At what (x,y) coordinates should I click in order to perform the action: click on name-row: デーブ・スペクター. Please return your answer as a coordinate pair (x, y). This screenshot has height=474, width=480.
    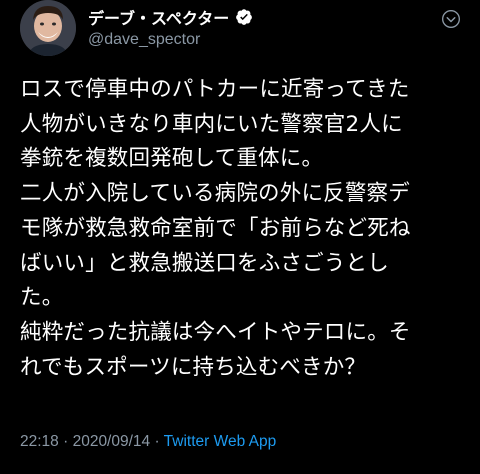
    Looking at the image, I should click on (170, 17).